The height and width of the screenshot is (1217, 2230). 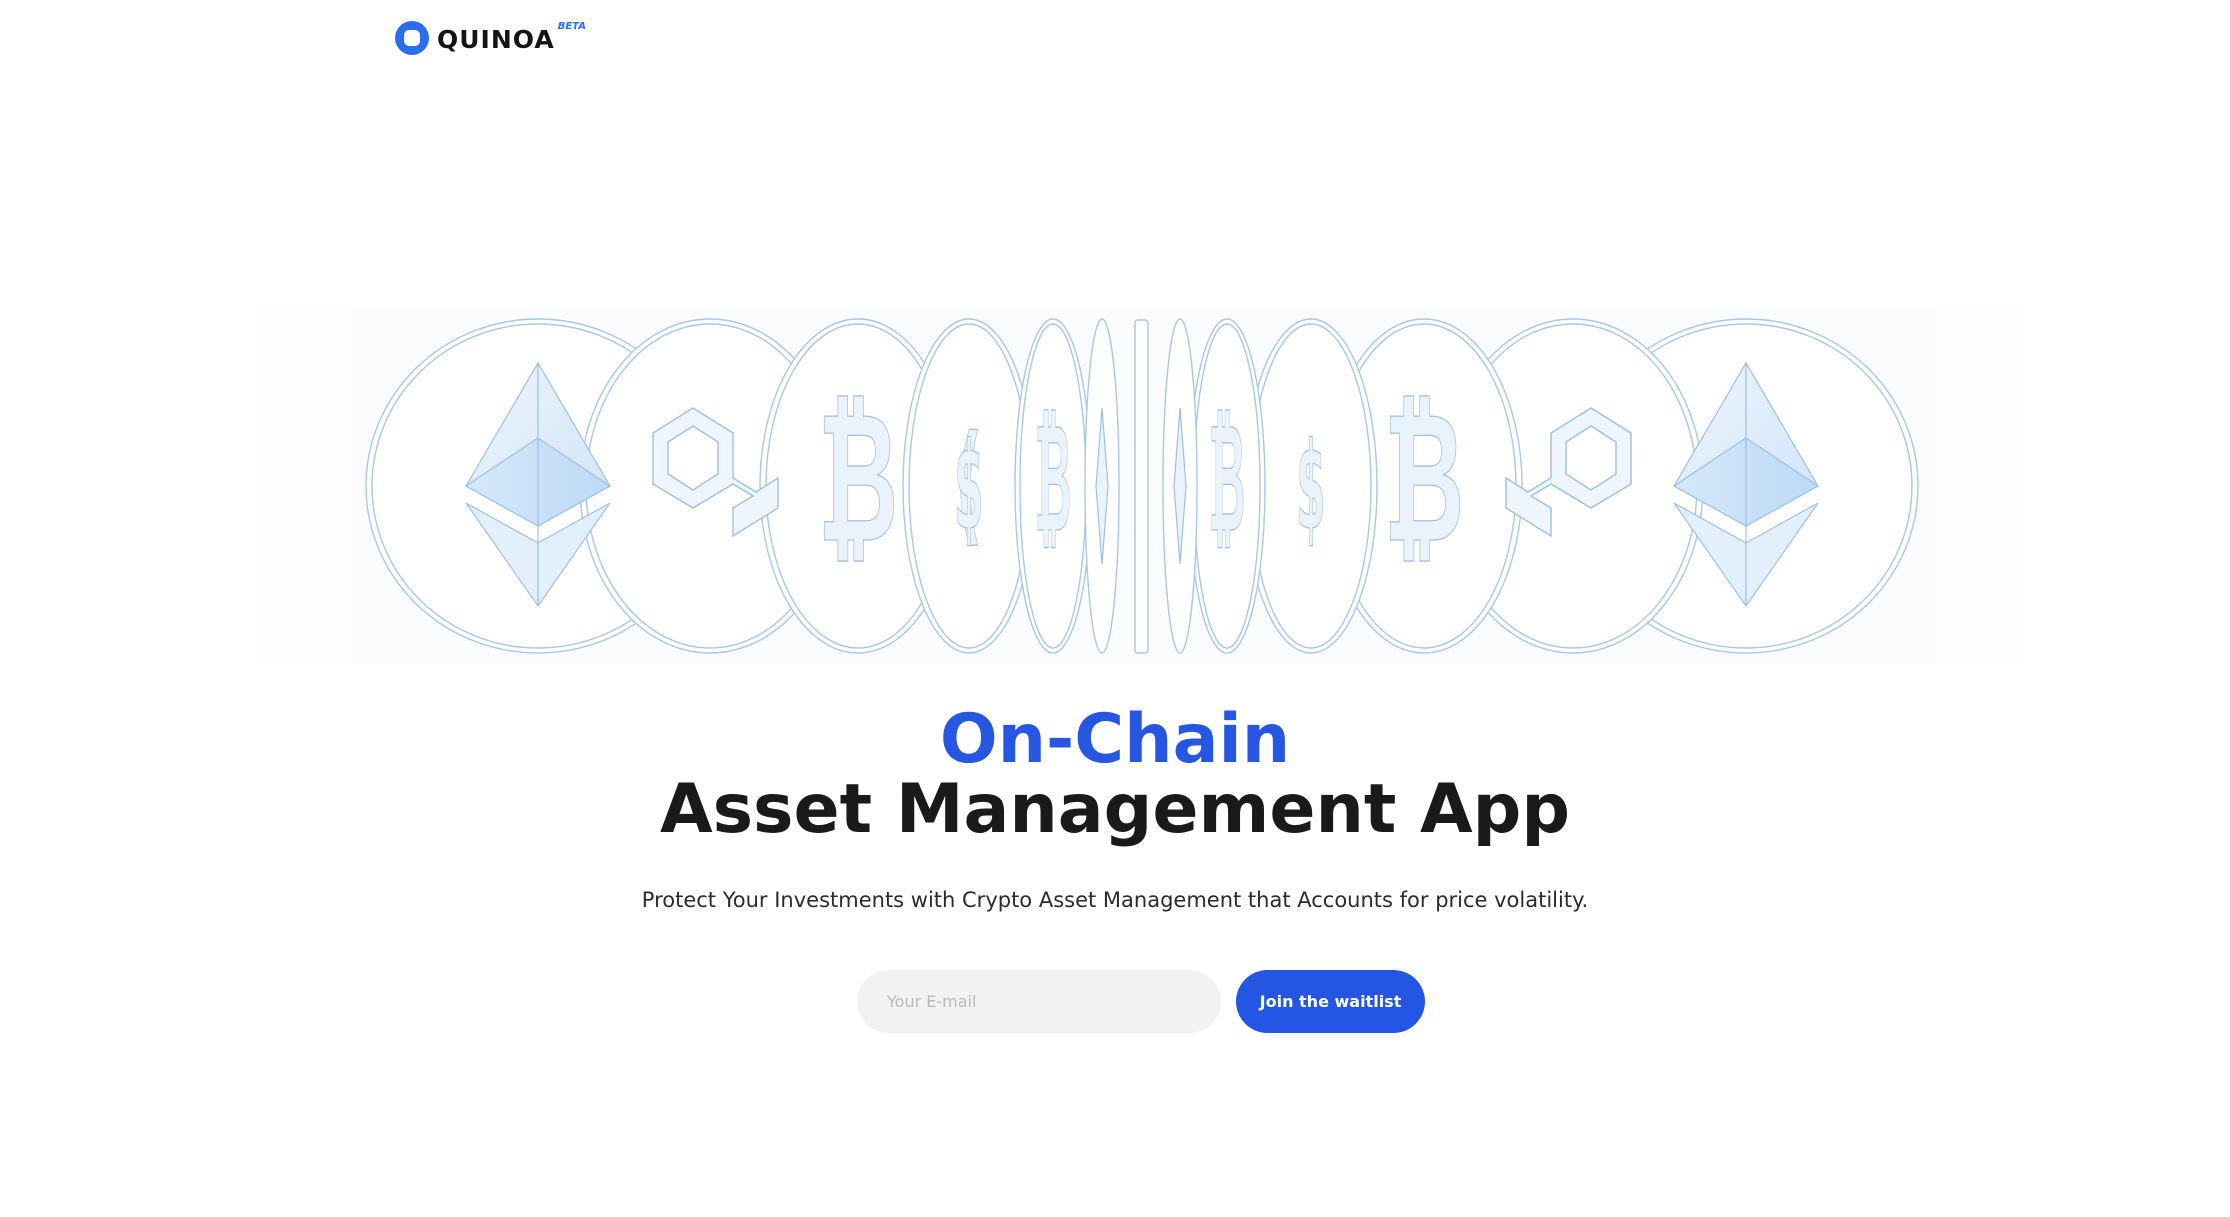 I want to click on quinoa-logo-icon, so click(x=412, y=38).